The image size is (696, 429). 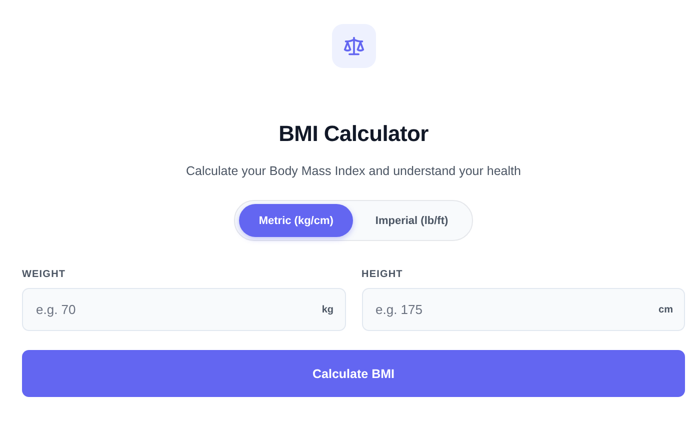 What do you see at coordinates (353, 46) in the screenshot?
I see `scale-icon` at bounding box center [353, 46].